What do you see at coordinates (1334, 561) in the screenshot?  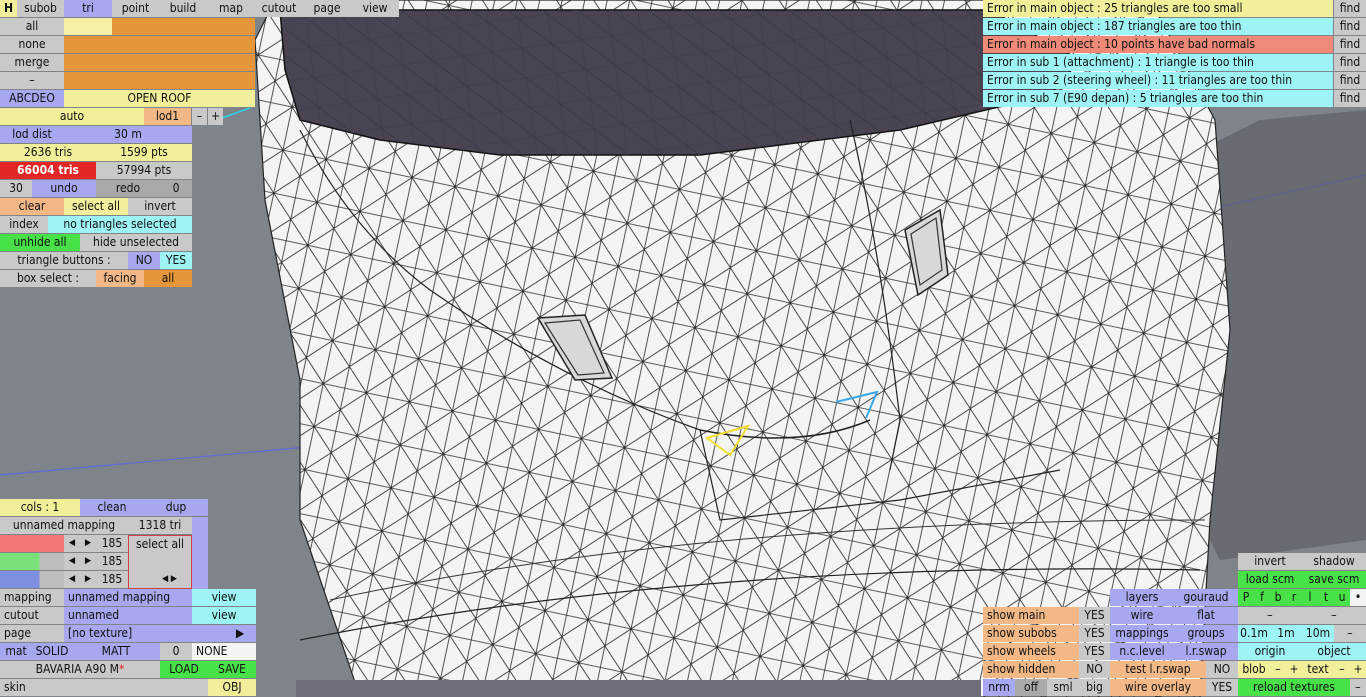 I see `shadow-button: shadow` at bounding box center [1334, 561].